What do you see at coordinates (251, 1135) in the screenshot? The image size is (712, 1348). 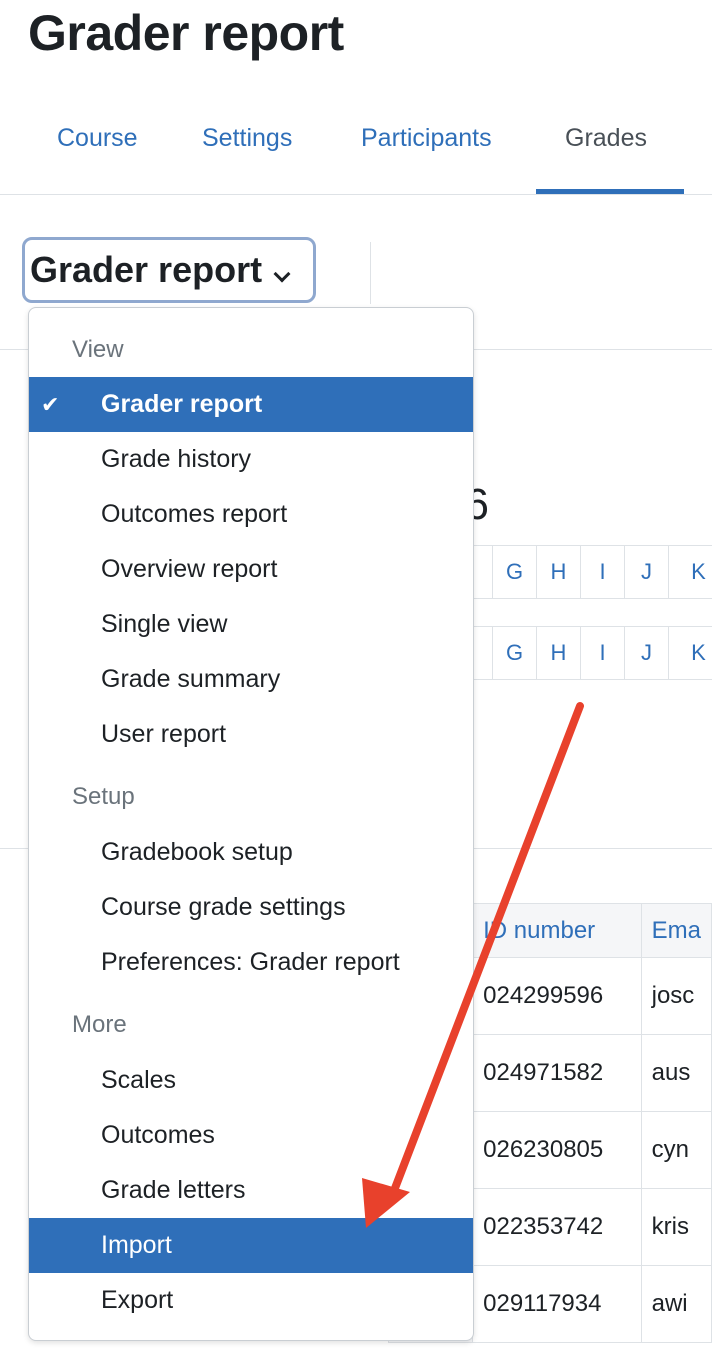 I see `menu-item-outcomes: Outcomes` at bounding box center [251, 1135].